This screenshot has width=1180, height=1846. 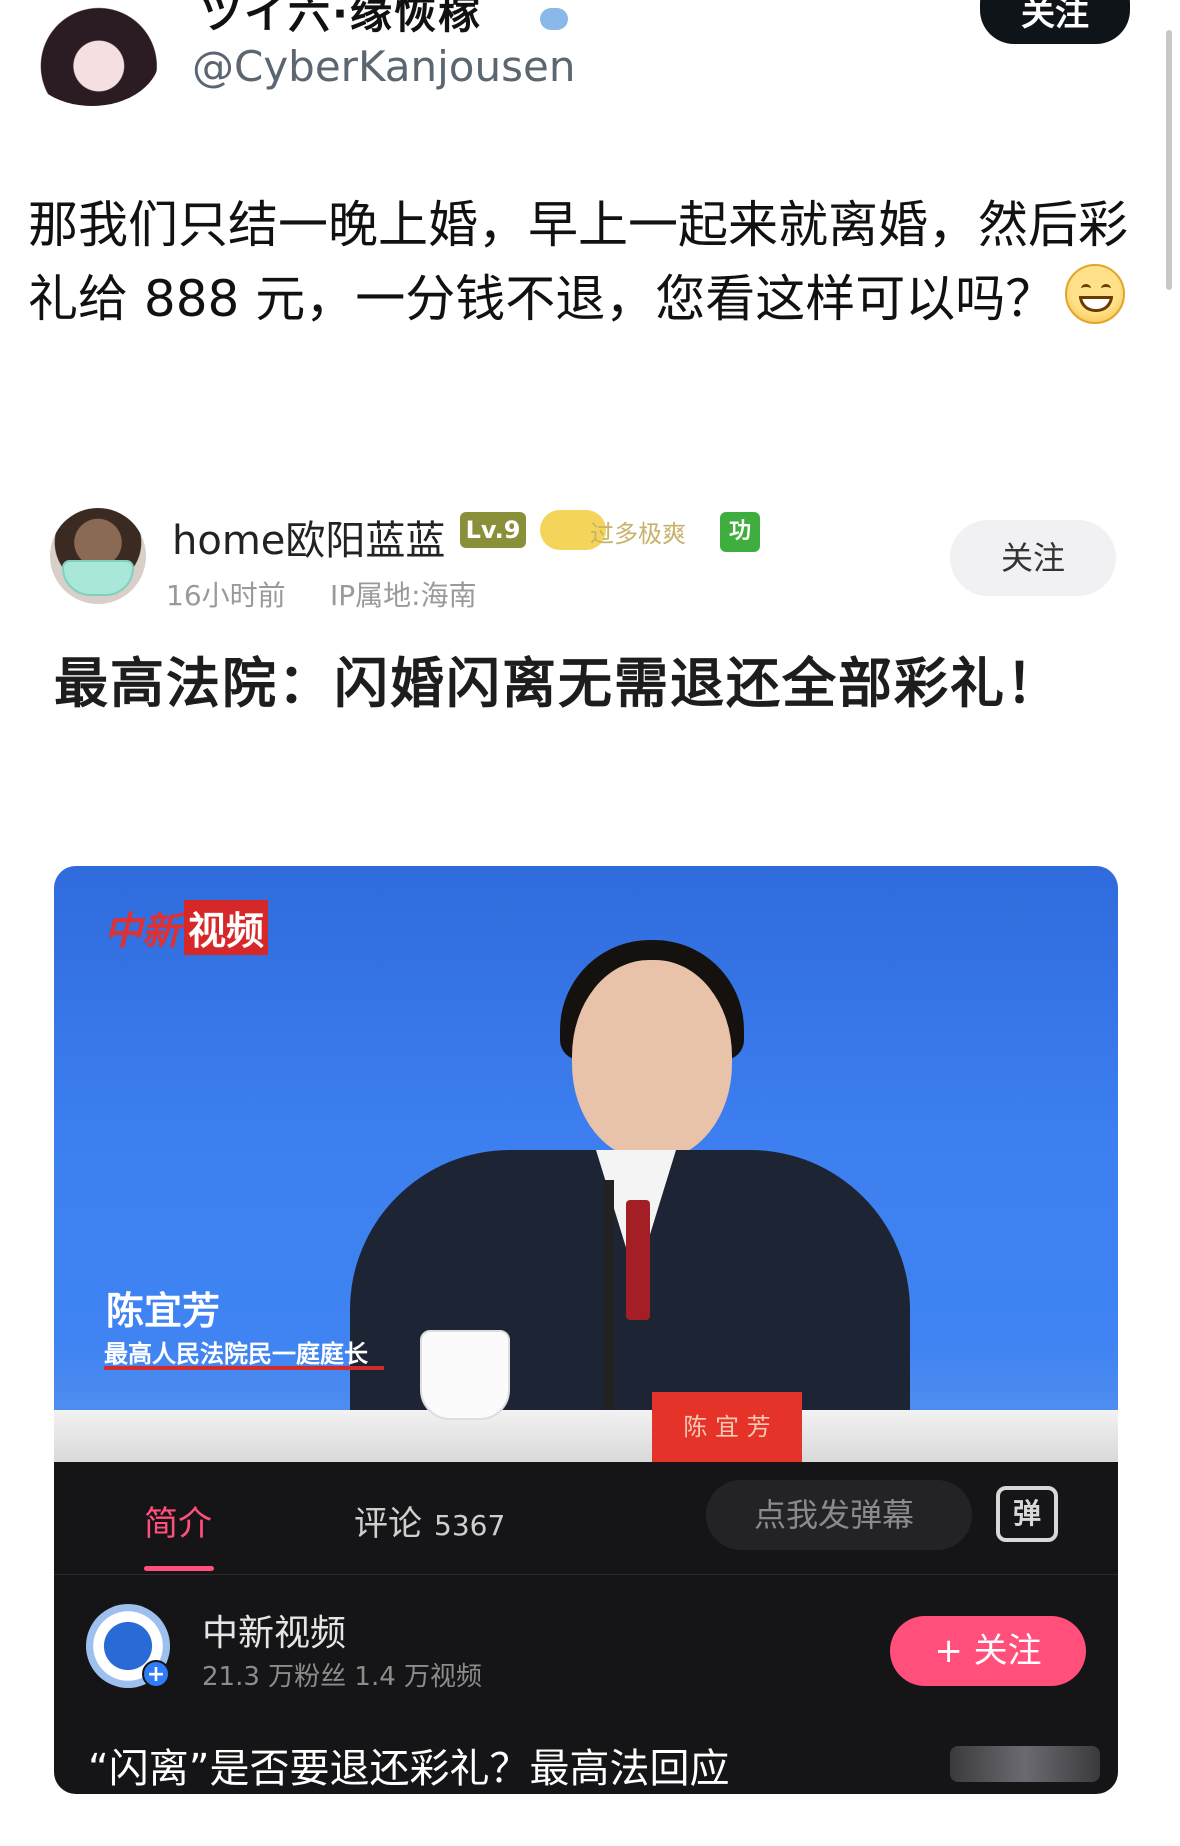 What do you see at coordinates (142, 931) in the screenshot?
I see `logo-prefix: 中新` at bounding box center [142, 931].